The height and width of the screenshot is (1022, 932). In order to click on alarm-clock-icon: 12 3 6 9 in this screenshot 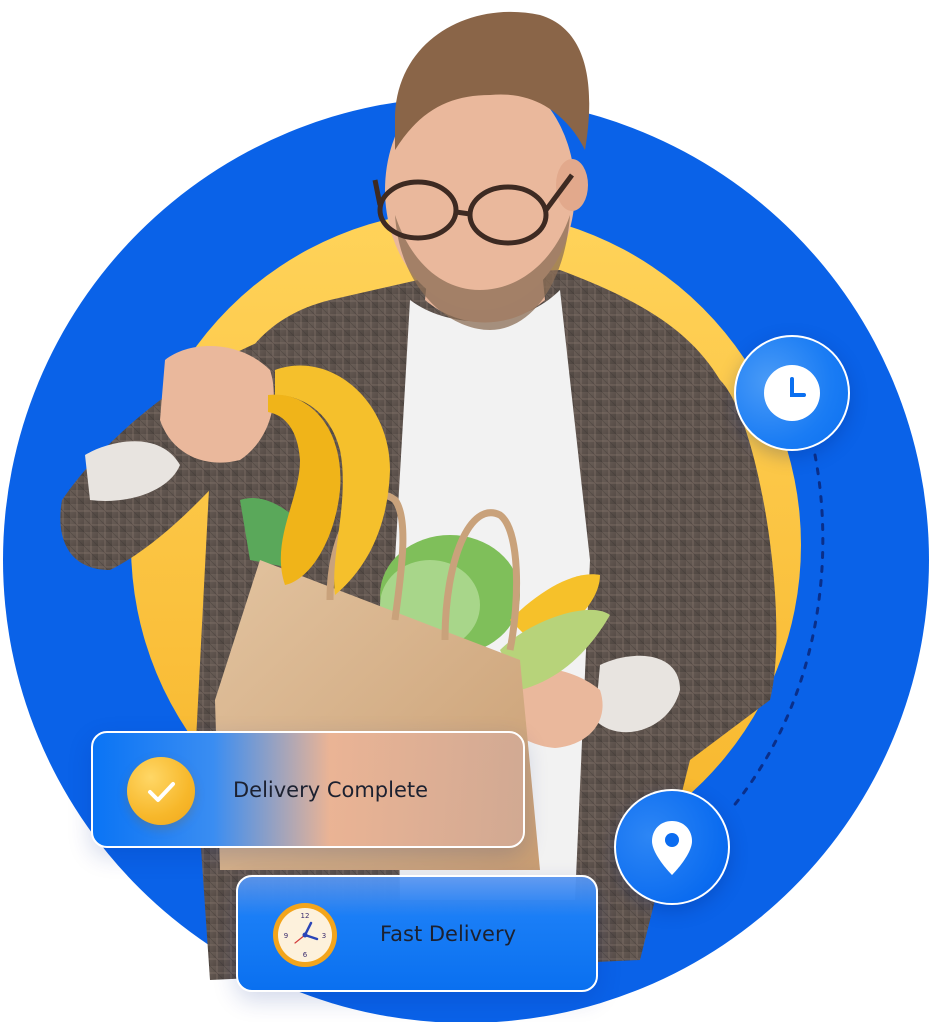, I will do `click(305, 935)`.